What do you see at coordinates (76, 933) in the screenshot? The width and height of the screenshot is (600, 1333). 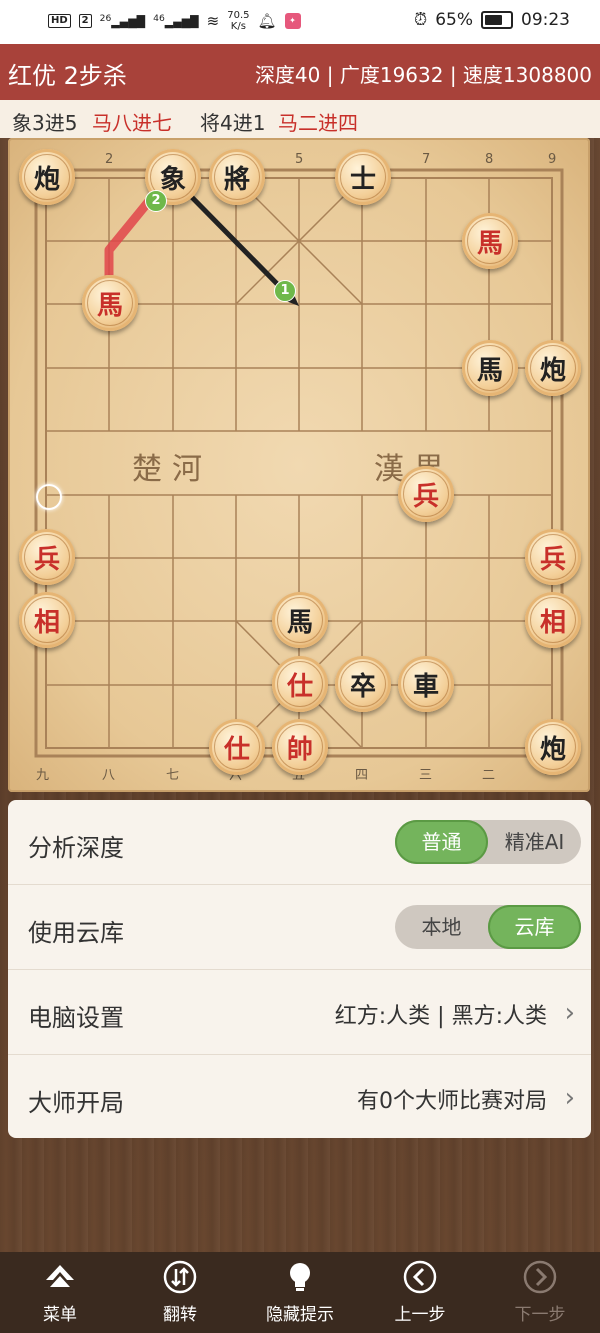 I see `cloud-library-label: 使用云库` at bounding box center [76, 933].